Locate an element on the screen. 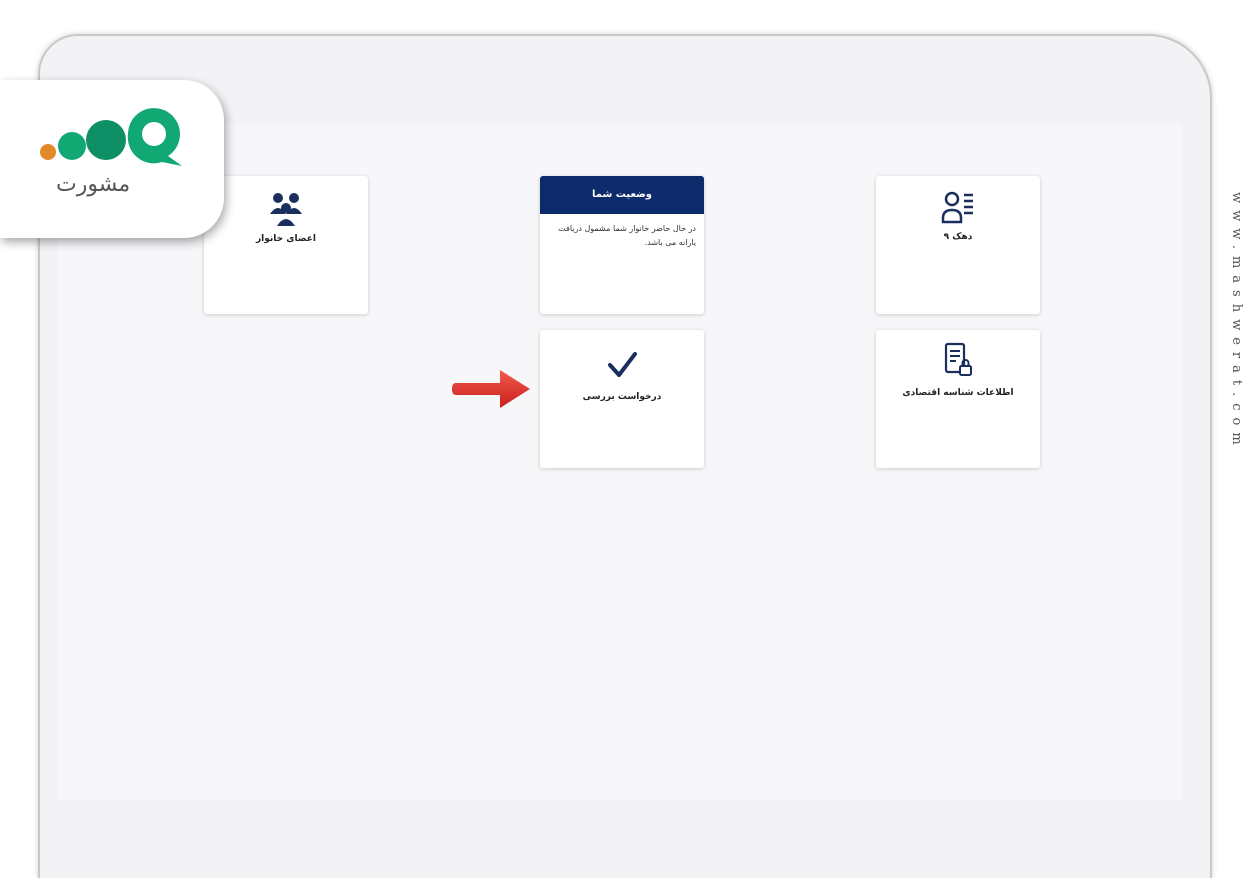 The image size is (1244, 878). brand-name: مشورت is located at coordinates (93, 184).